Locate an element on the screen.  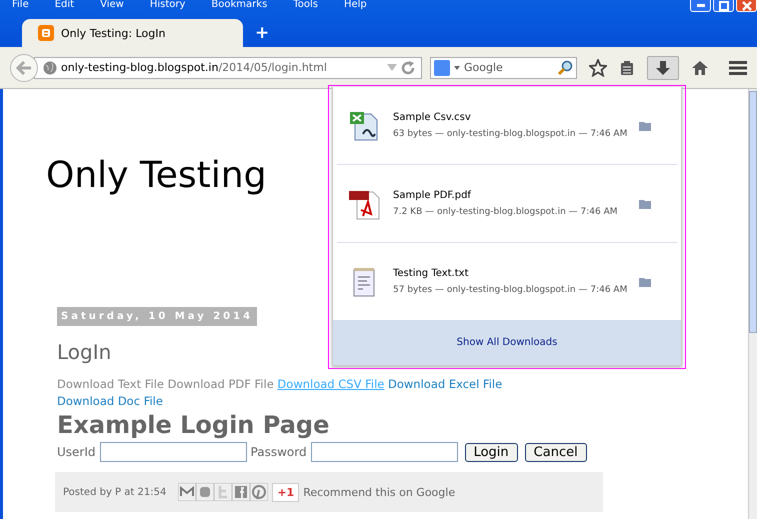
search-field: Google is located at coordinates (503, 67).